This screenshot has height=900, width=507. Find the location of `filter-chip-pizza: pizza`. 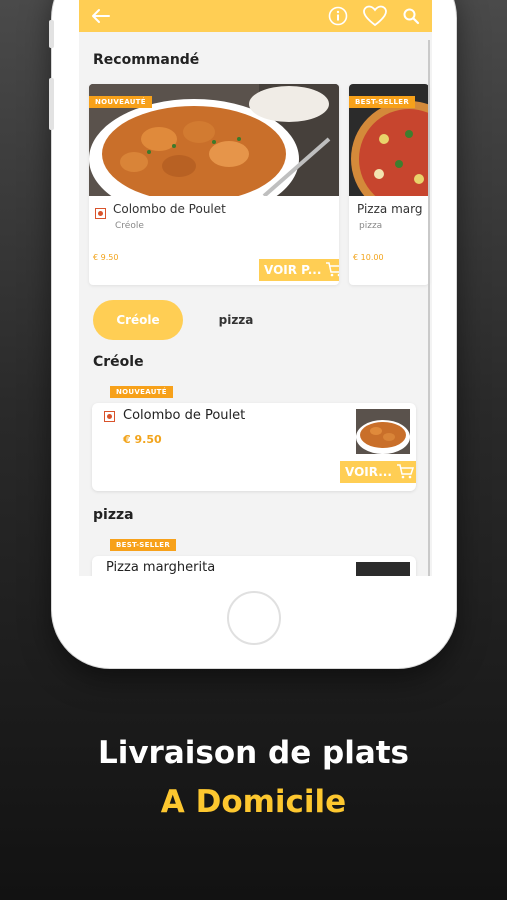

filter-chip-pizza: pizza is located at coordinates (236, 320).